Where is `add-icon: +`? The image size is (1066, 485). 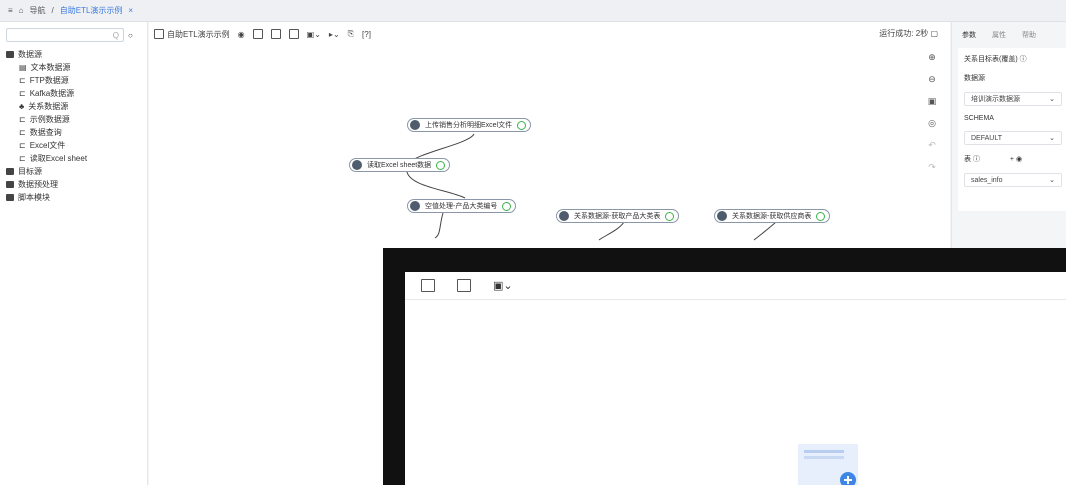
add-icon: + is located at coordinates (1011, 159).